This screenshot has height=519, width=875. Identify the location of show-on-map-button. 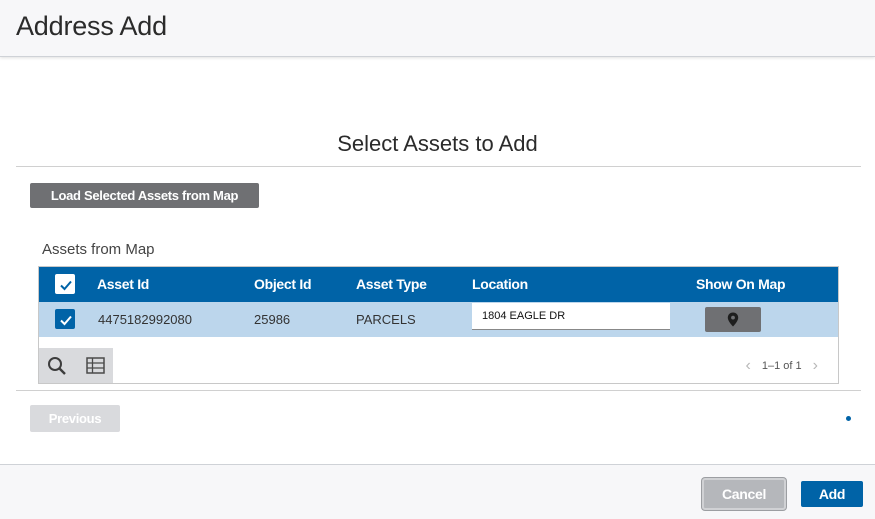
(733, 319).